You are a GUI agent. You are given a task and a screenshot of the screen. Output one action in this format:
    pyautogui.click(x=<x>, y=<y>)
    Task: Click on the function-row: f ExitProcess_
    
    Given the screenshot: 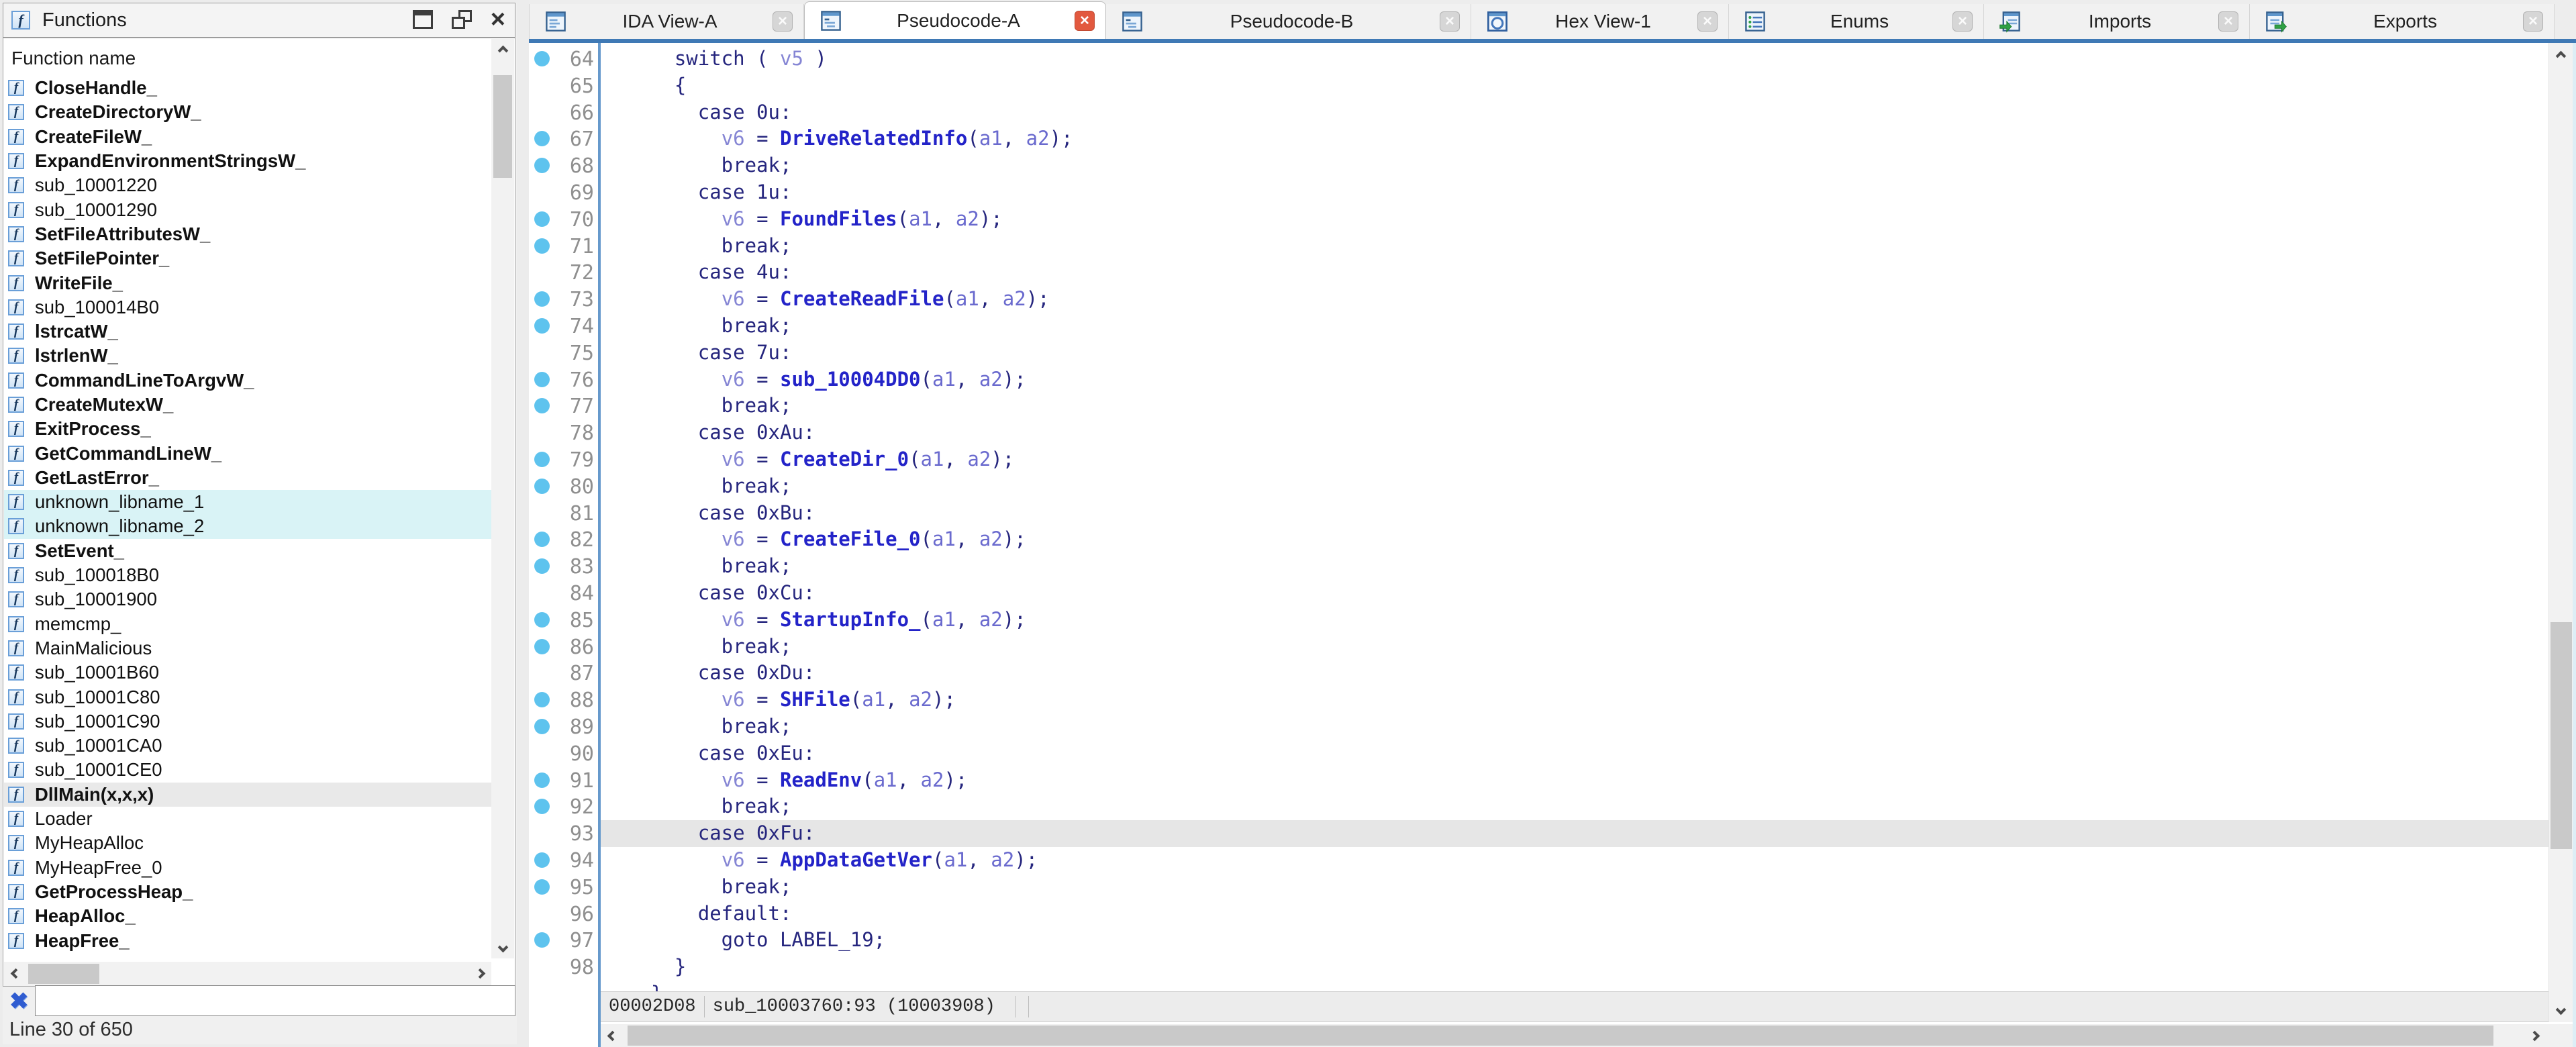 What is the action you would take?
    pyautogui.click(x=247, y=429)
    